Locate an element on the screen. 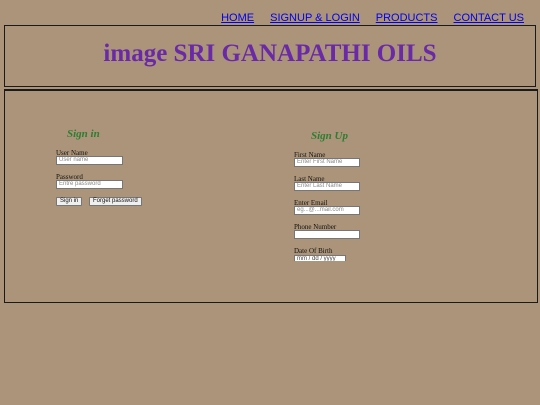 This screenshot has width=540, height=405. nav-home-link: HOME is located at coordinates (237, 18).